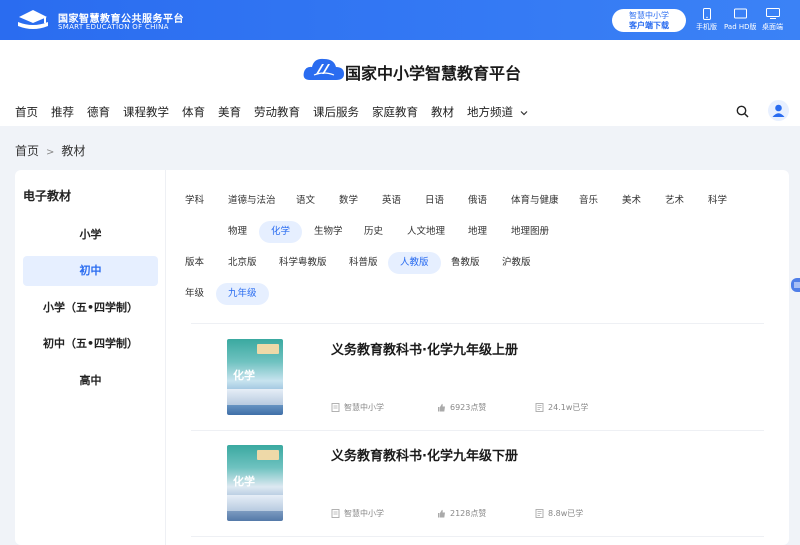 This screenshot has width=800, height=545. What do you see at coordinates (477, 495) in the screenshot?
I see `book-item: 化学 义务教育教科书·化学九年级下册 智慧中小学 2128点赞 8.8w已学` at bounding box center [477, 495].